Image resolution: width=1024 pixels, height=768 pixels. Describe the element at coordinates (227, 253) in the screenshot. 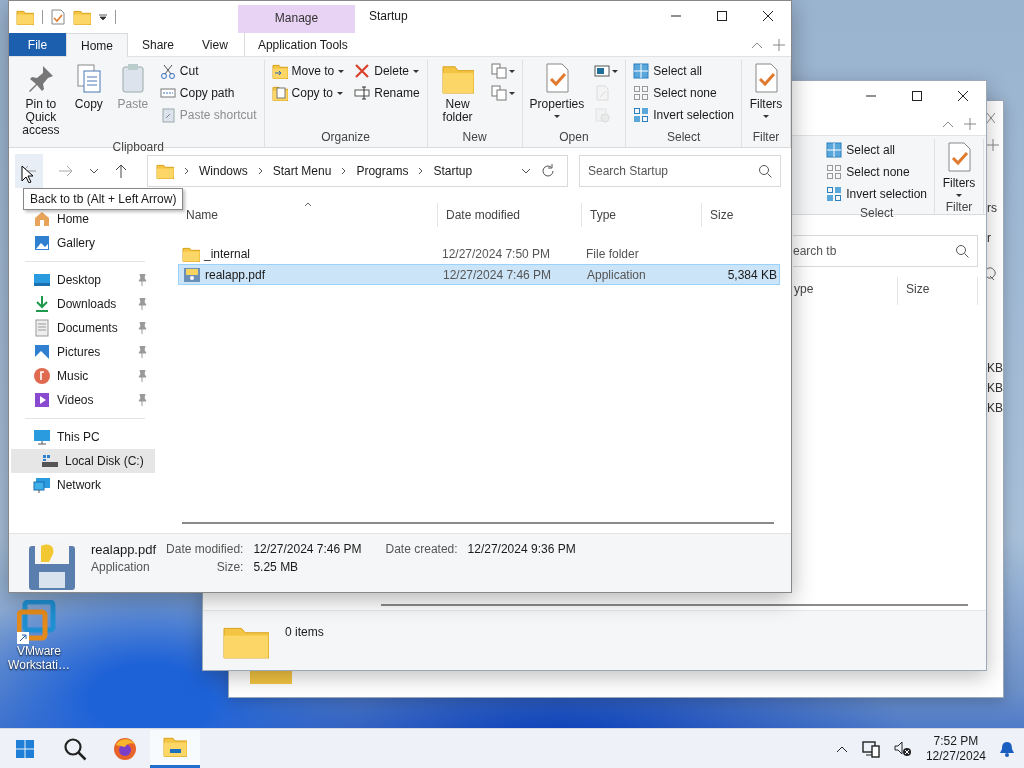

I see `file-name: _internal` at that location.